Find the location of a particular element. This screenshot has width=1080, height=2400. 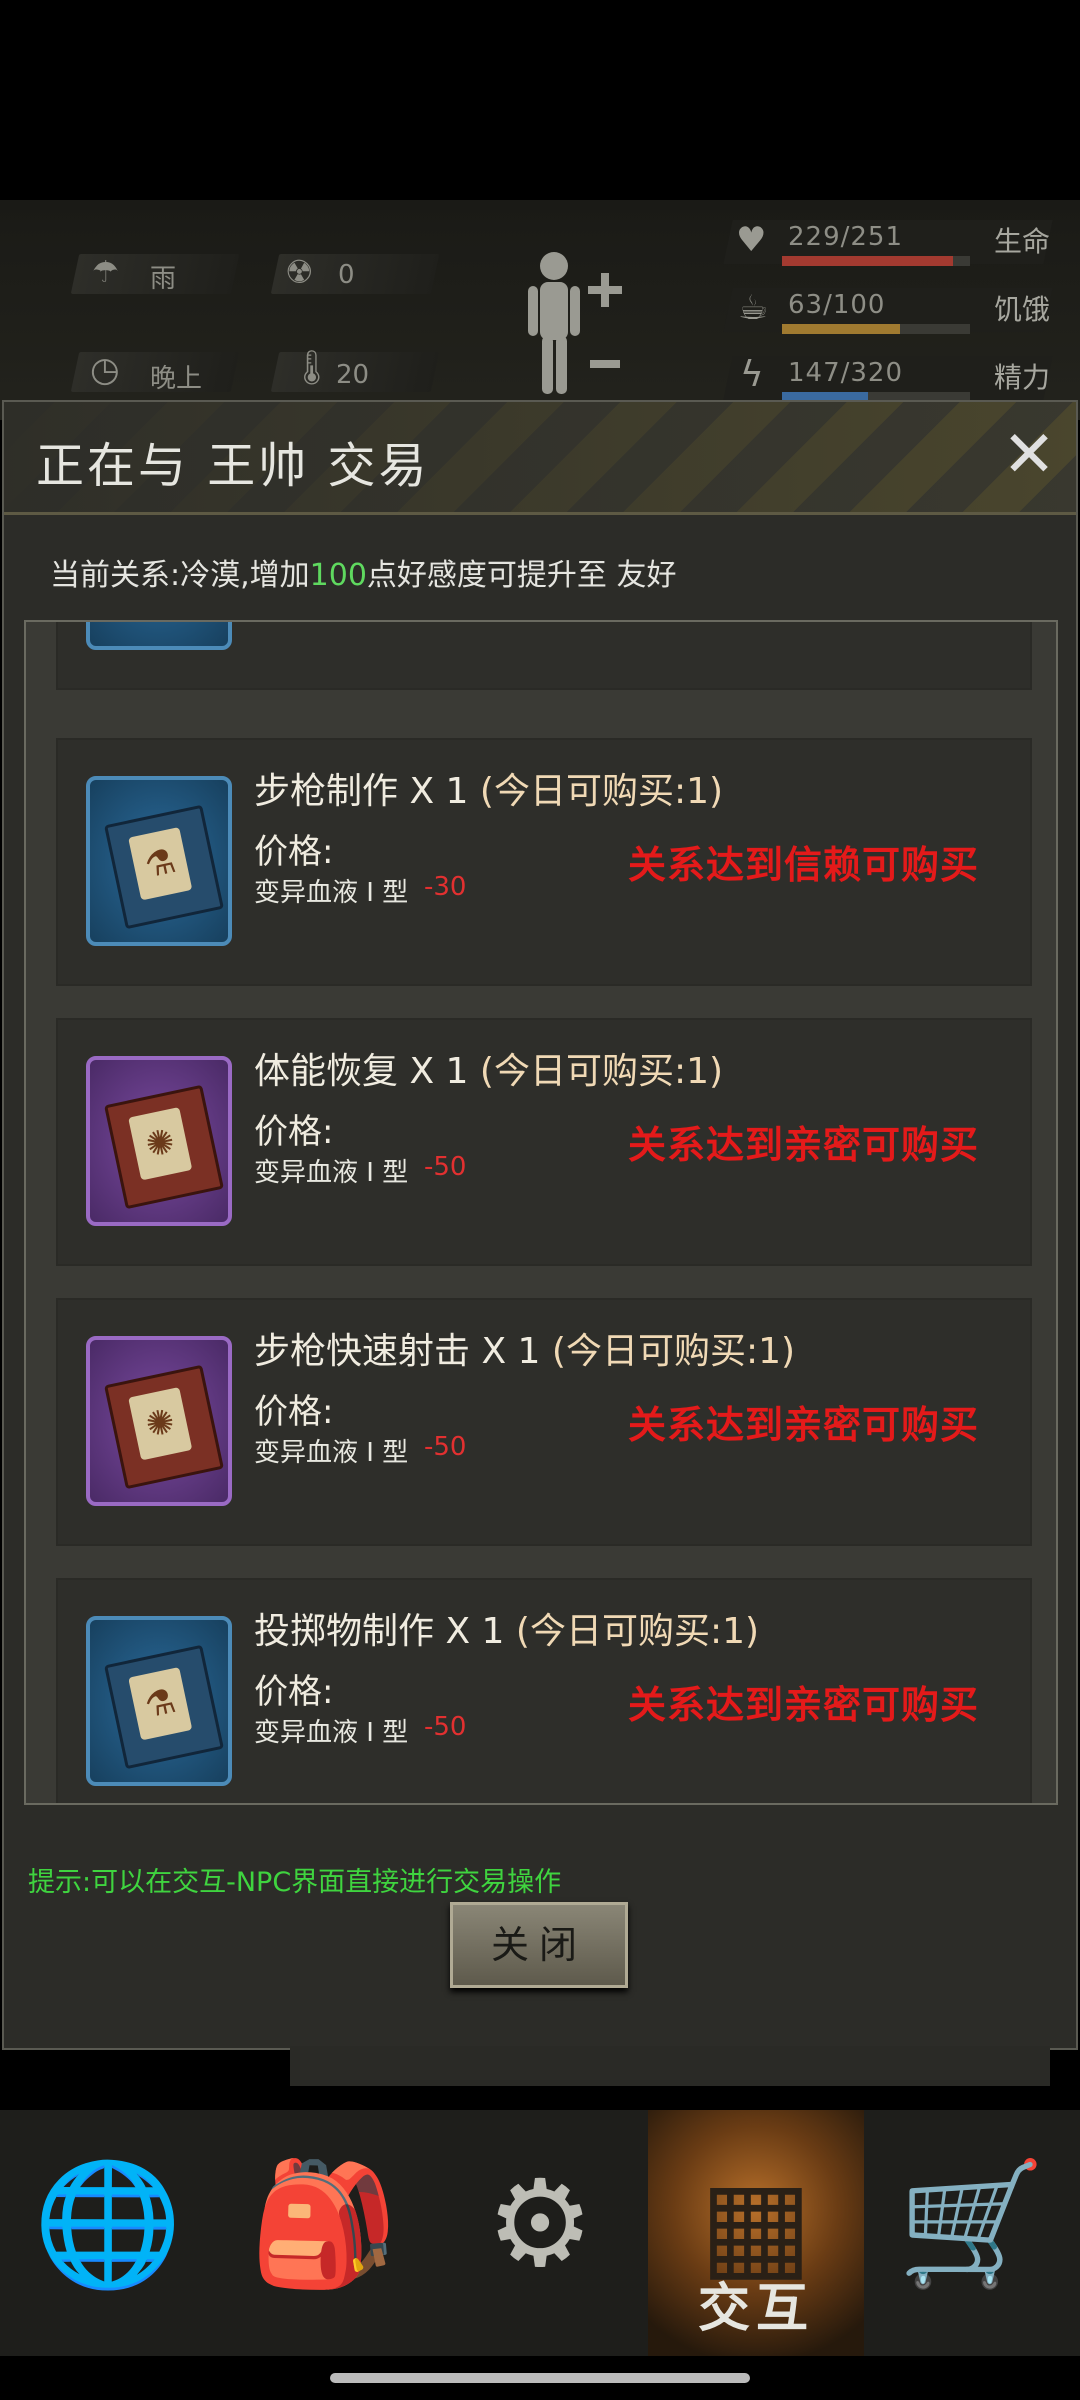

list-item is located at coordinates (544, 656).